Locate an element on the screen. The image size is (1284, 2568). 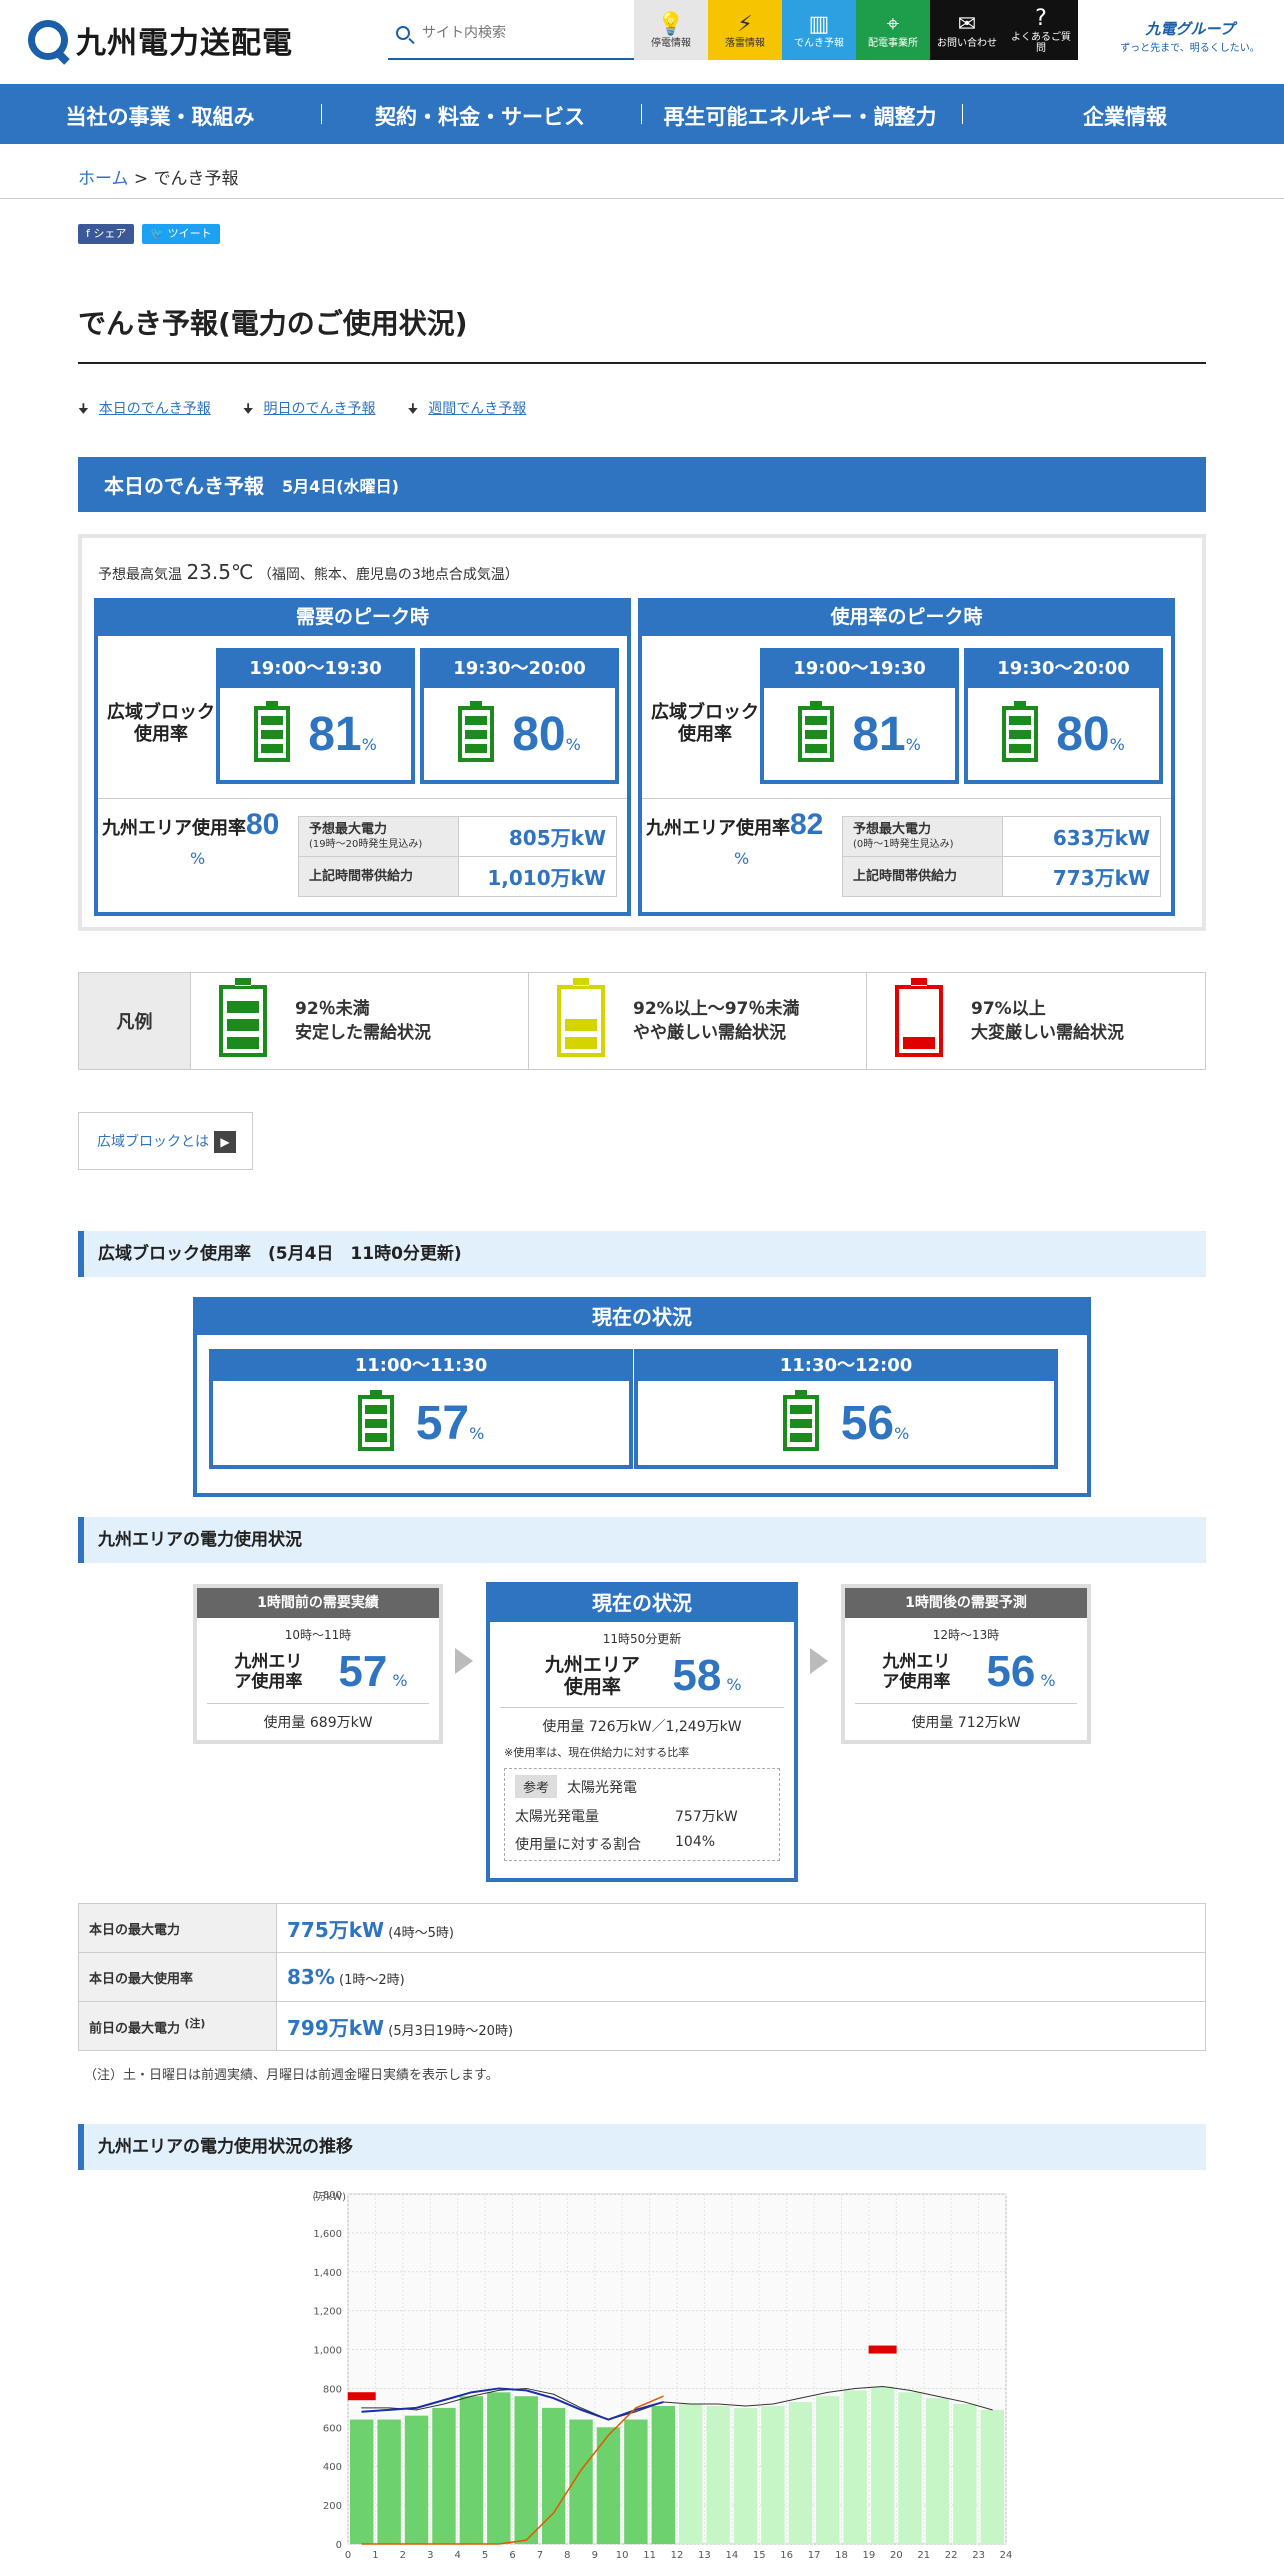
quick-nav-item: 💡 停電情報 is located at coordinates (671, 30).